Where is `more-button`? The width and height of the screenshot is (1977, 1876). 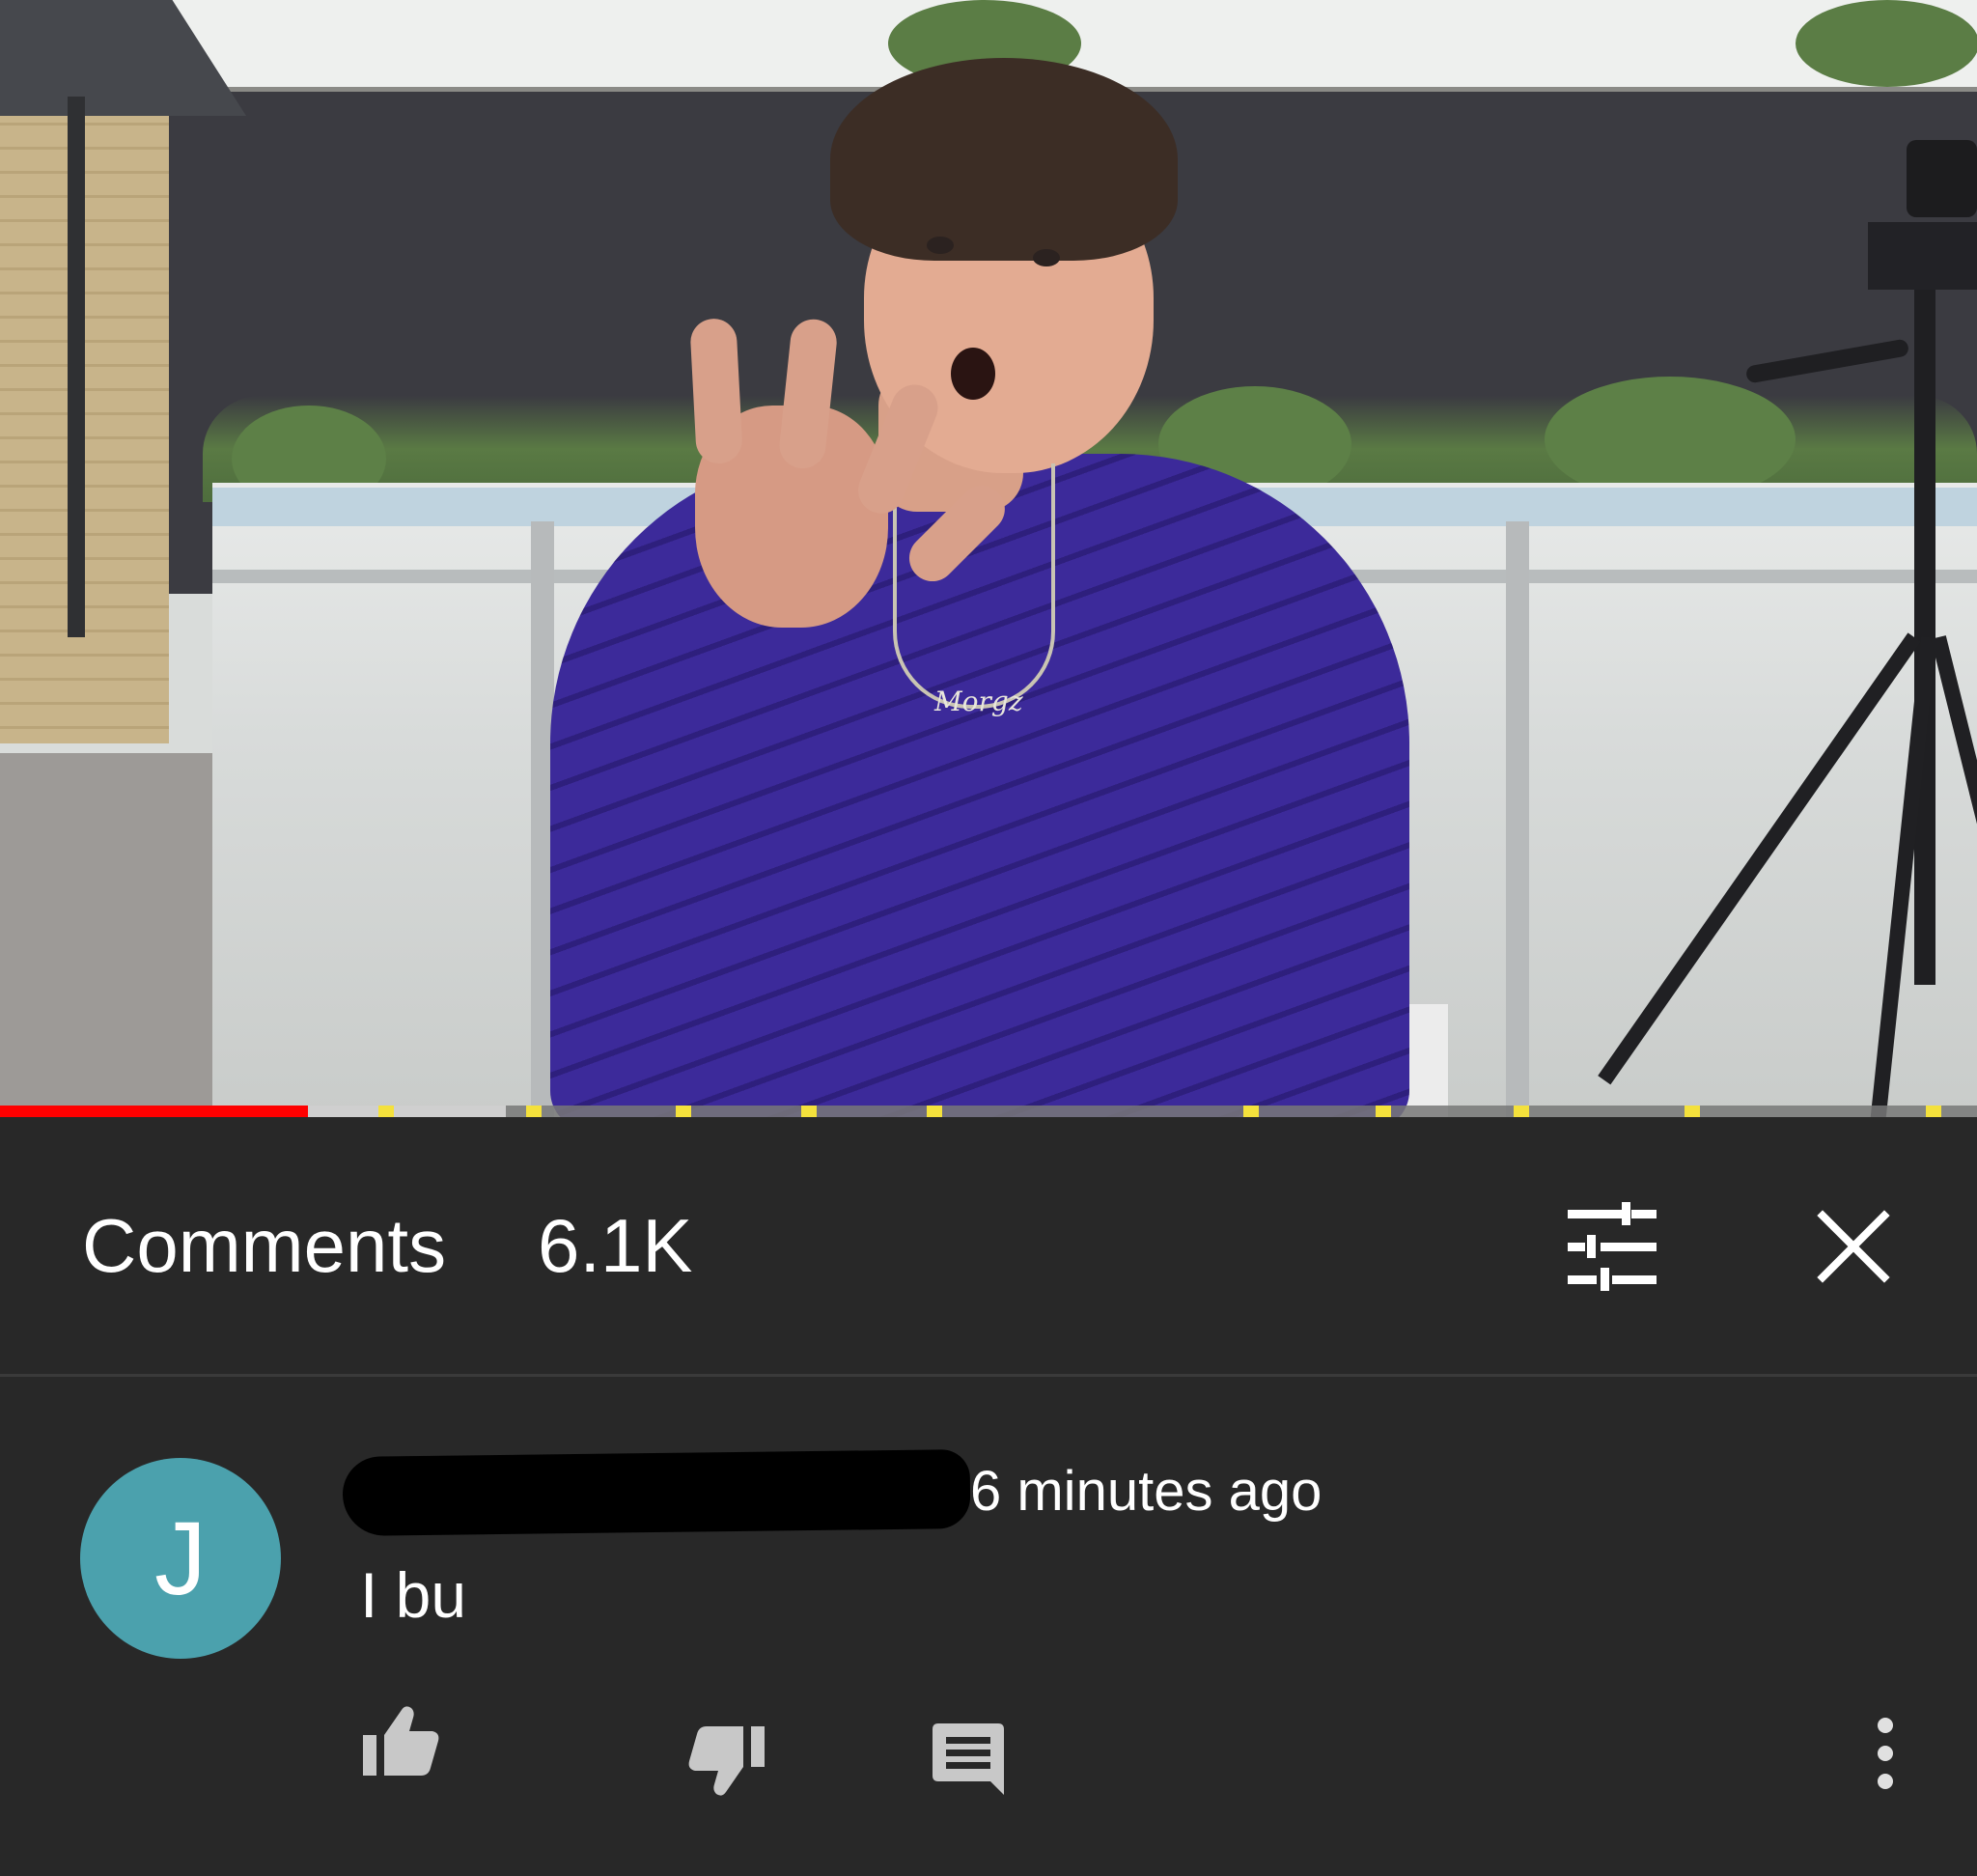 more-button is located at coordinates (1885, 1754).